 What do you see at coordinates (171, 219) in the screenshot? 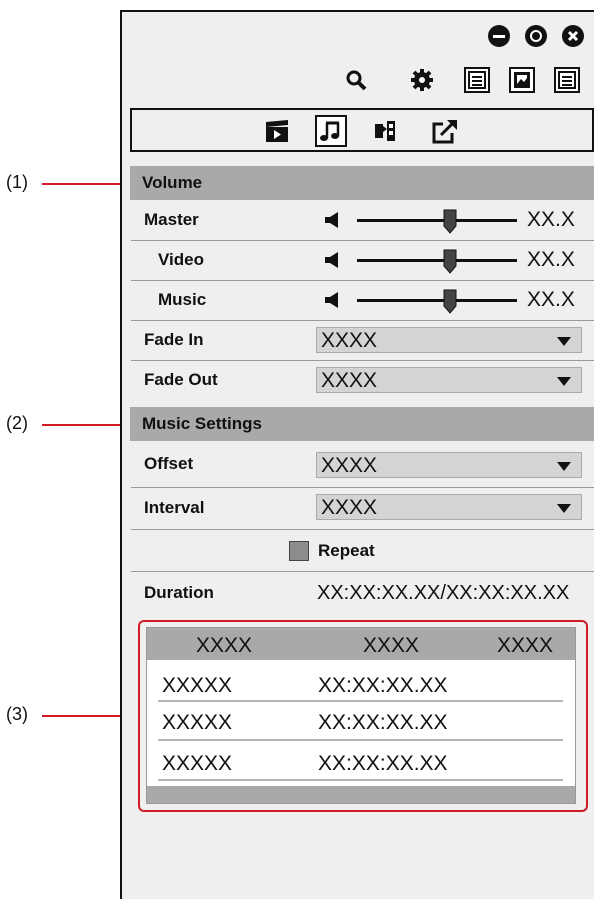
I see `master-label: Master` at bounding box center [171, 219].